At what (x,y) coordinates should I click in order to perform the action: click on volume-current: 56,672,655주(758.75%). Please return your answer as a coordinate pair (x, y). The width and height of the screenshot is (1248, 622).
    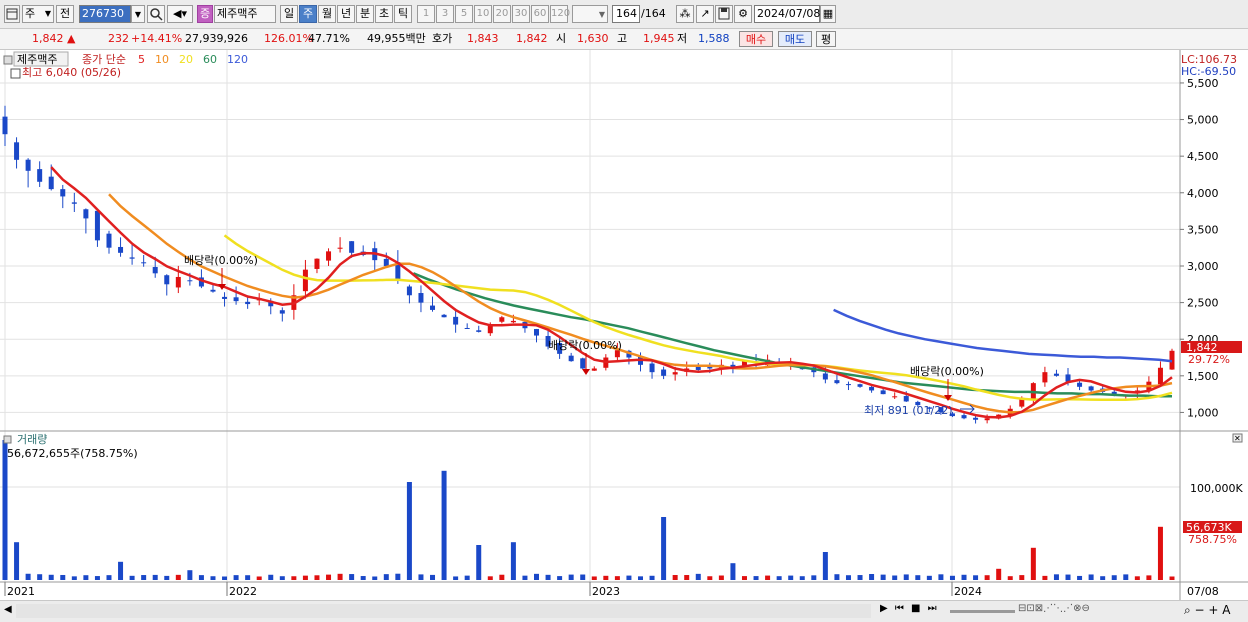
    Looking at the image, I should click on (72, 453).